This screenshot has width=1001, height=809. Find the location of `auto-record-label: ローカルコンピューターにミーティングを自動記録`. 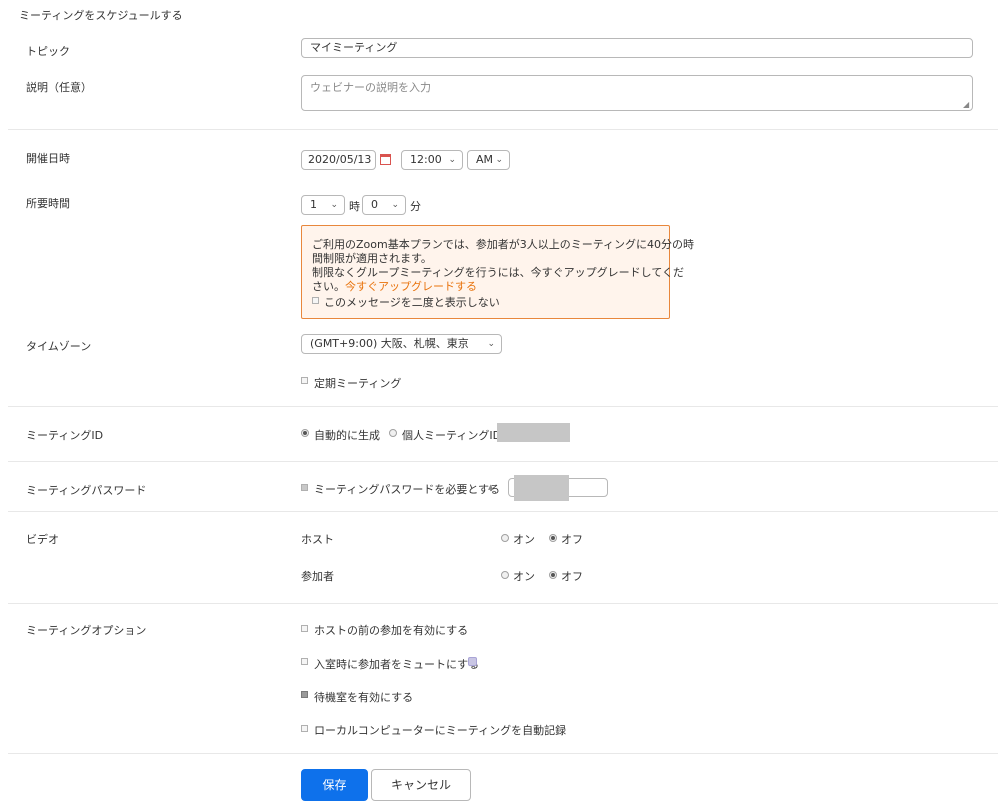

auto-record-label: ローカルコンピューターにミーティングを自動記録 is located at coordinates (440, 730).